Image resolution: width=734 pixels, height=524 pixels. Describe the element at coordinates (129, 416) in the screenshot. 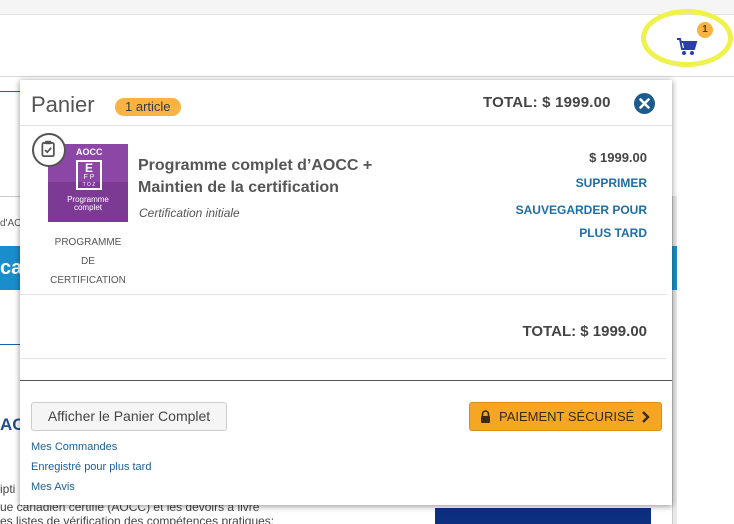

I see `view-full-cart-button: Afficher le Panier Complet` at that location.